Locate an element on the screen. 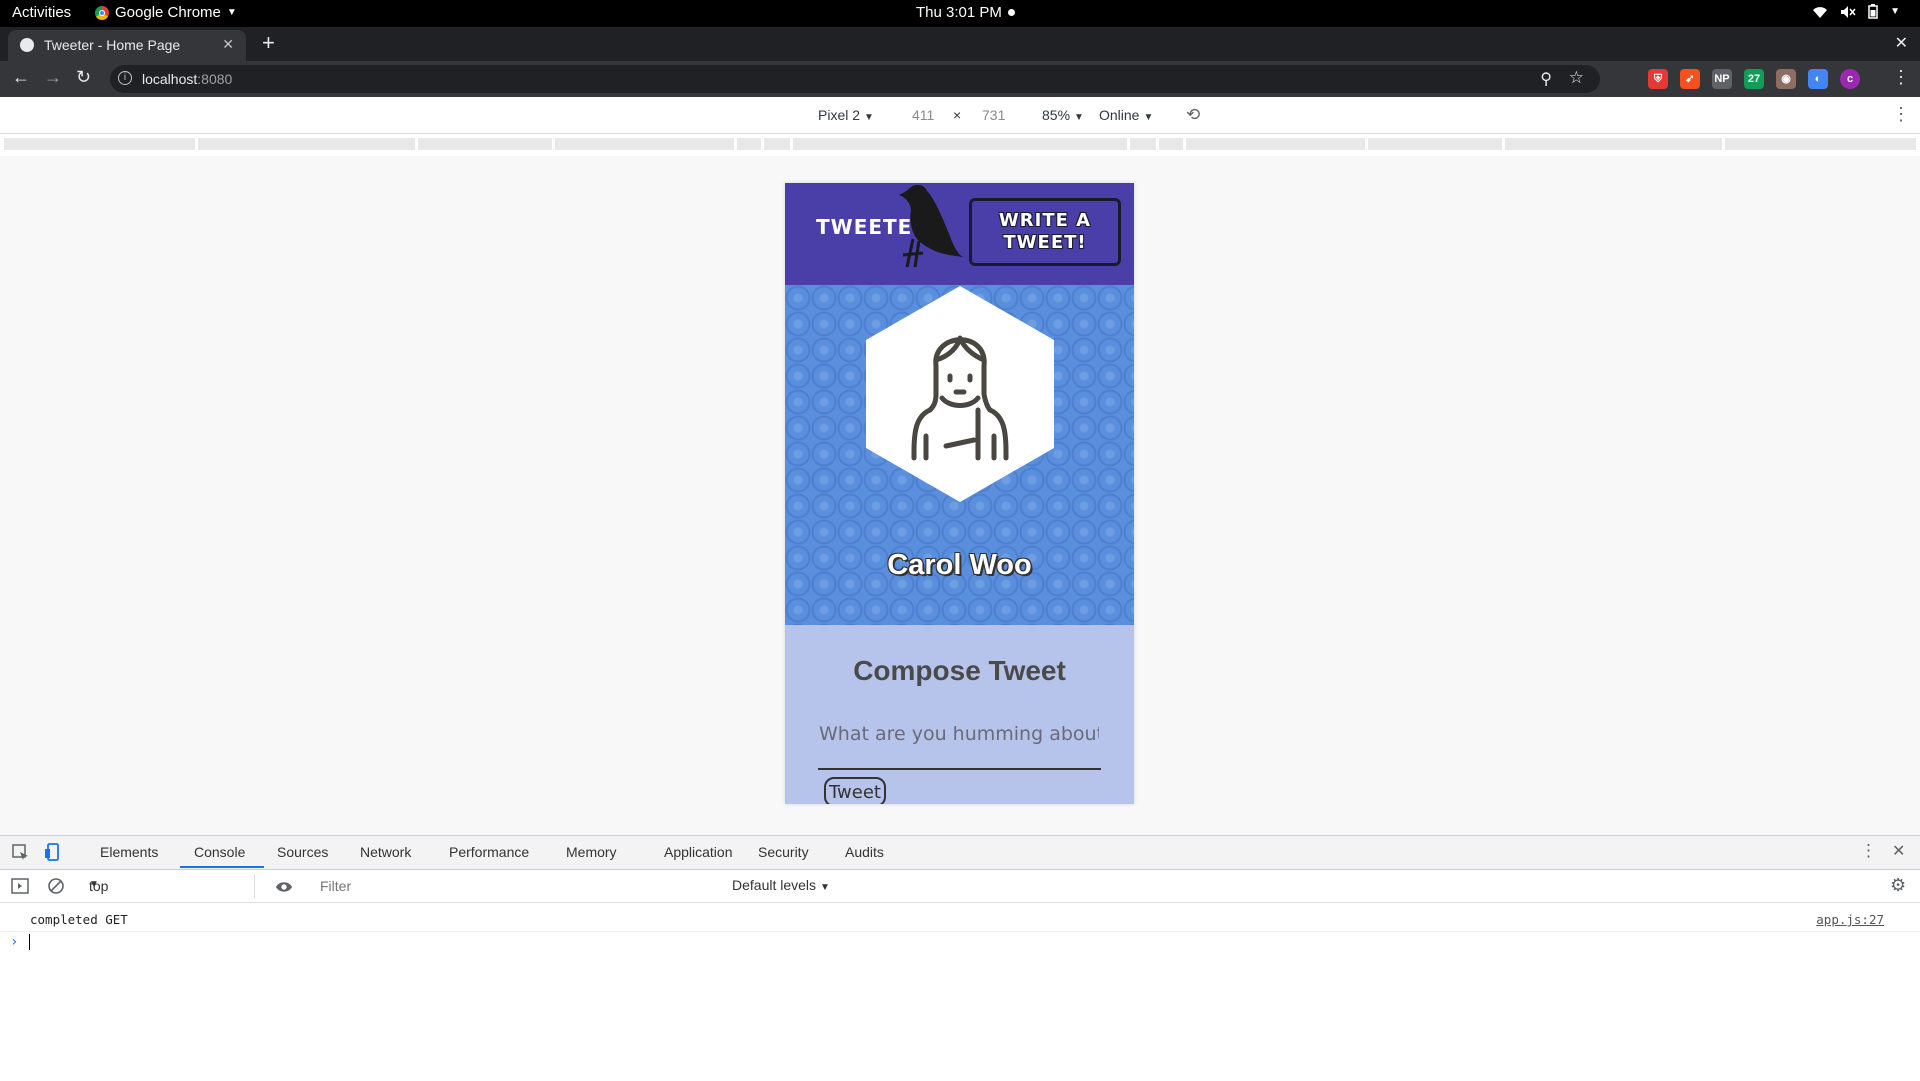 The image size is (1920, 1081). browser-tab: Tweeter - Home Page ✕ is located at coordinates (127, 45).